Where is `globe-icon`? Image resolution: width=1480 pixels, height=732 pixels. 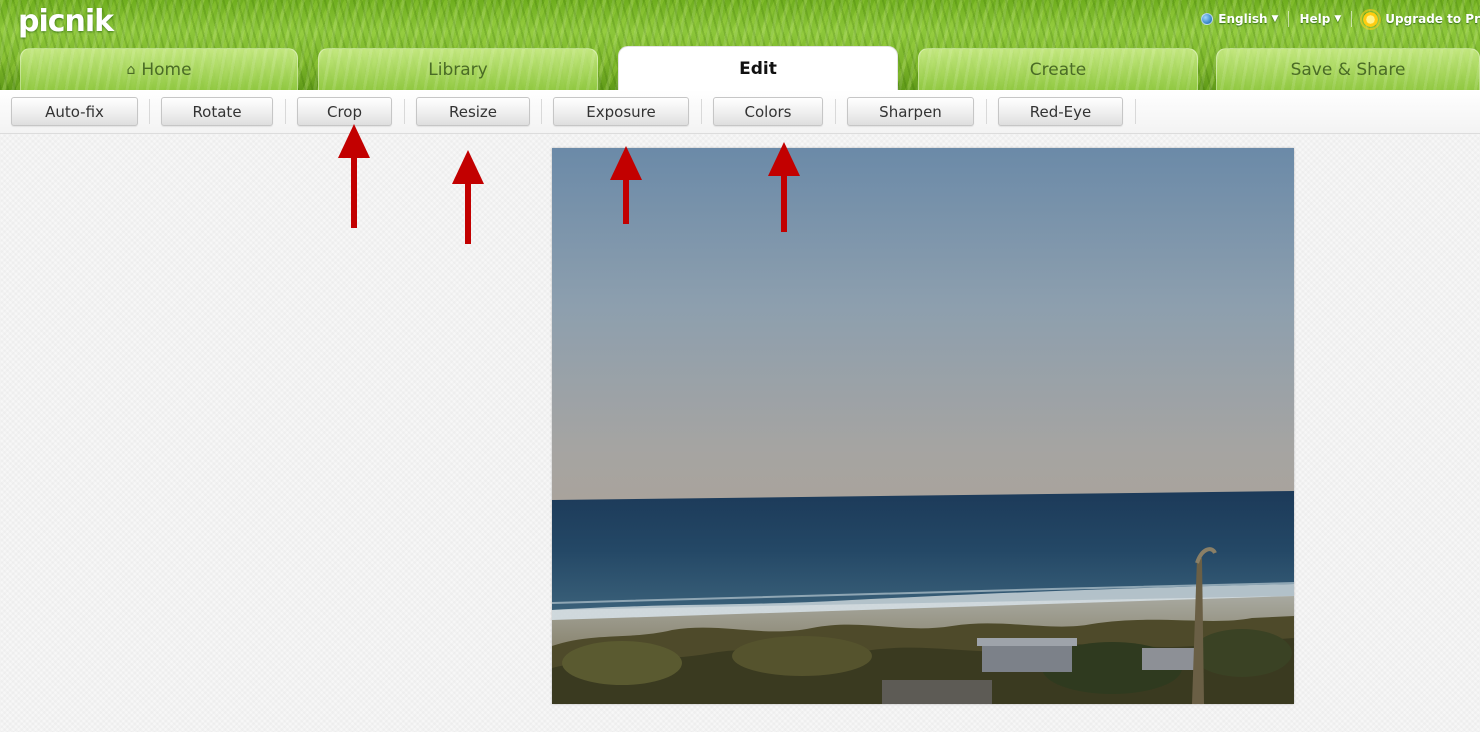
globe-icon is located at coordinates (1207, 19).